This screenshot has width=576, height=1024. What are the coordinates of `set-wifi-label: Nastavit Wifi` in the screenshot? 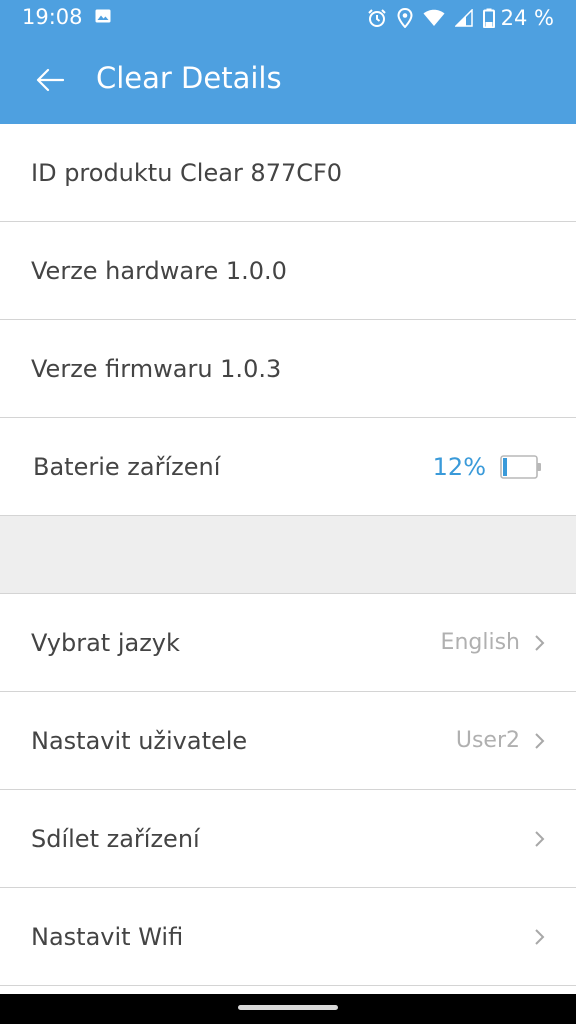 It's located at (107, 936).